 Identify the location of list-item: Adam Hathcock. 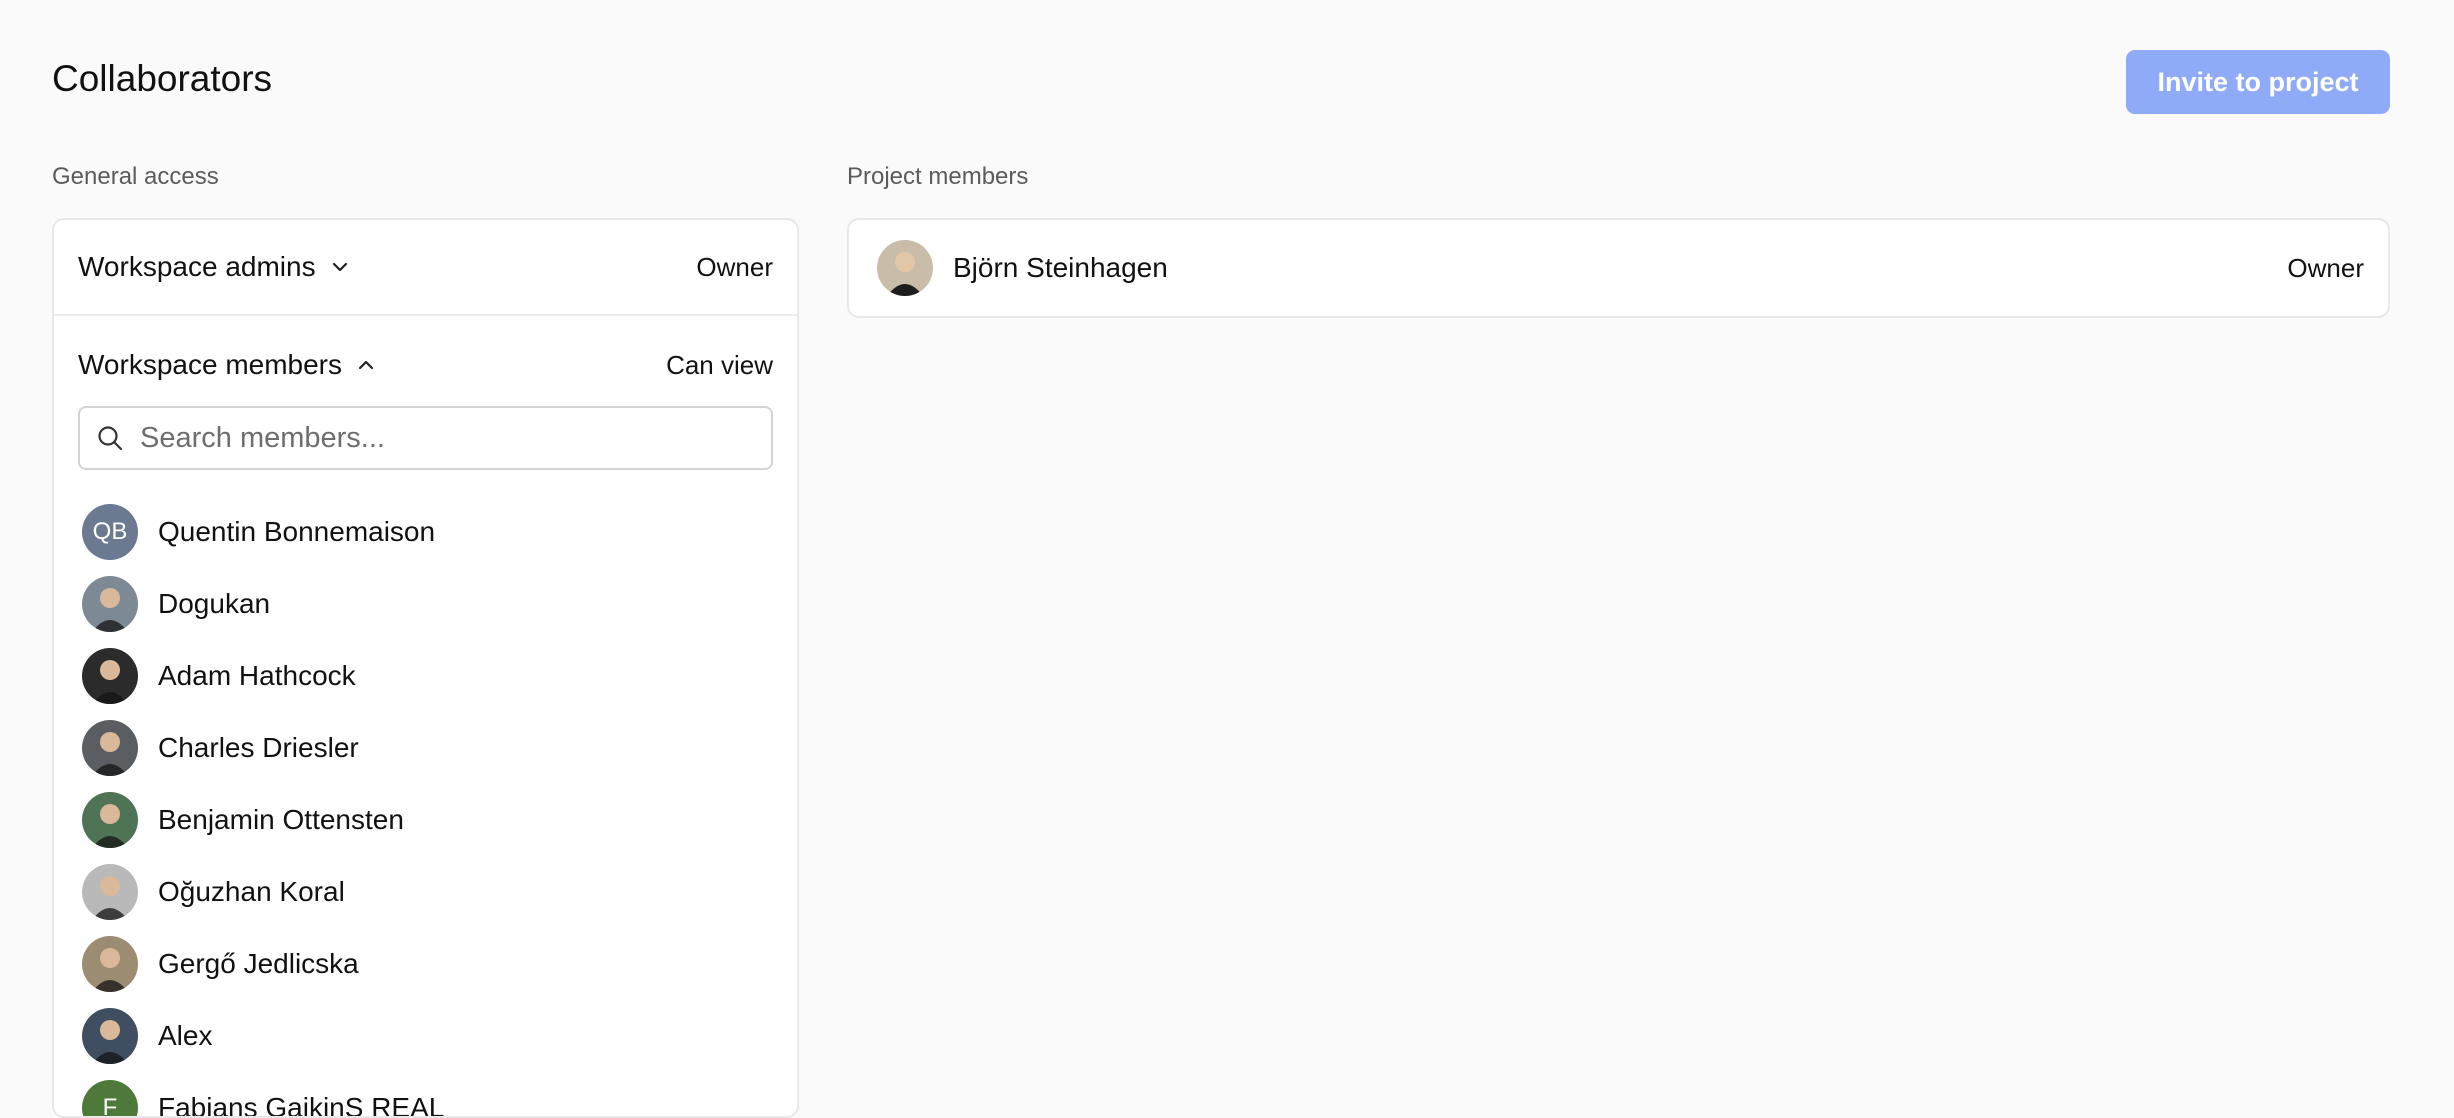
(263, 676).